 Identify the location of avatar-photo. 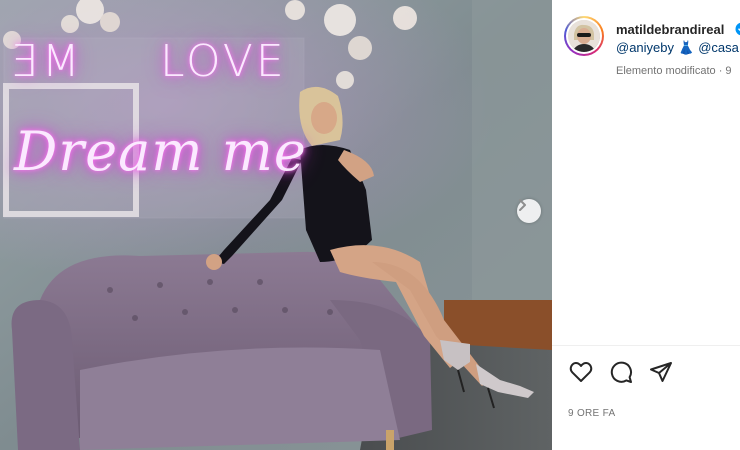
(584, 36).